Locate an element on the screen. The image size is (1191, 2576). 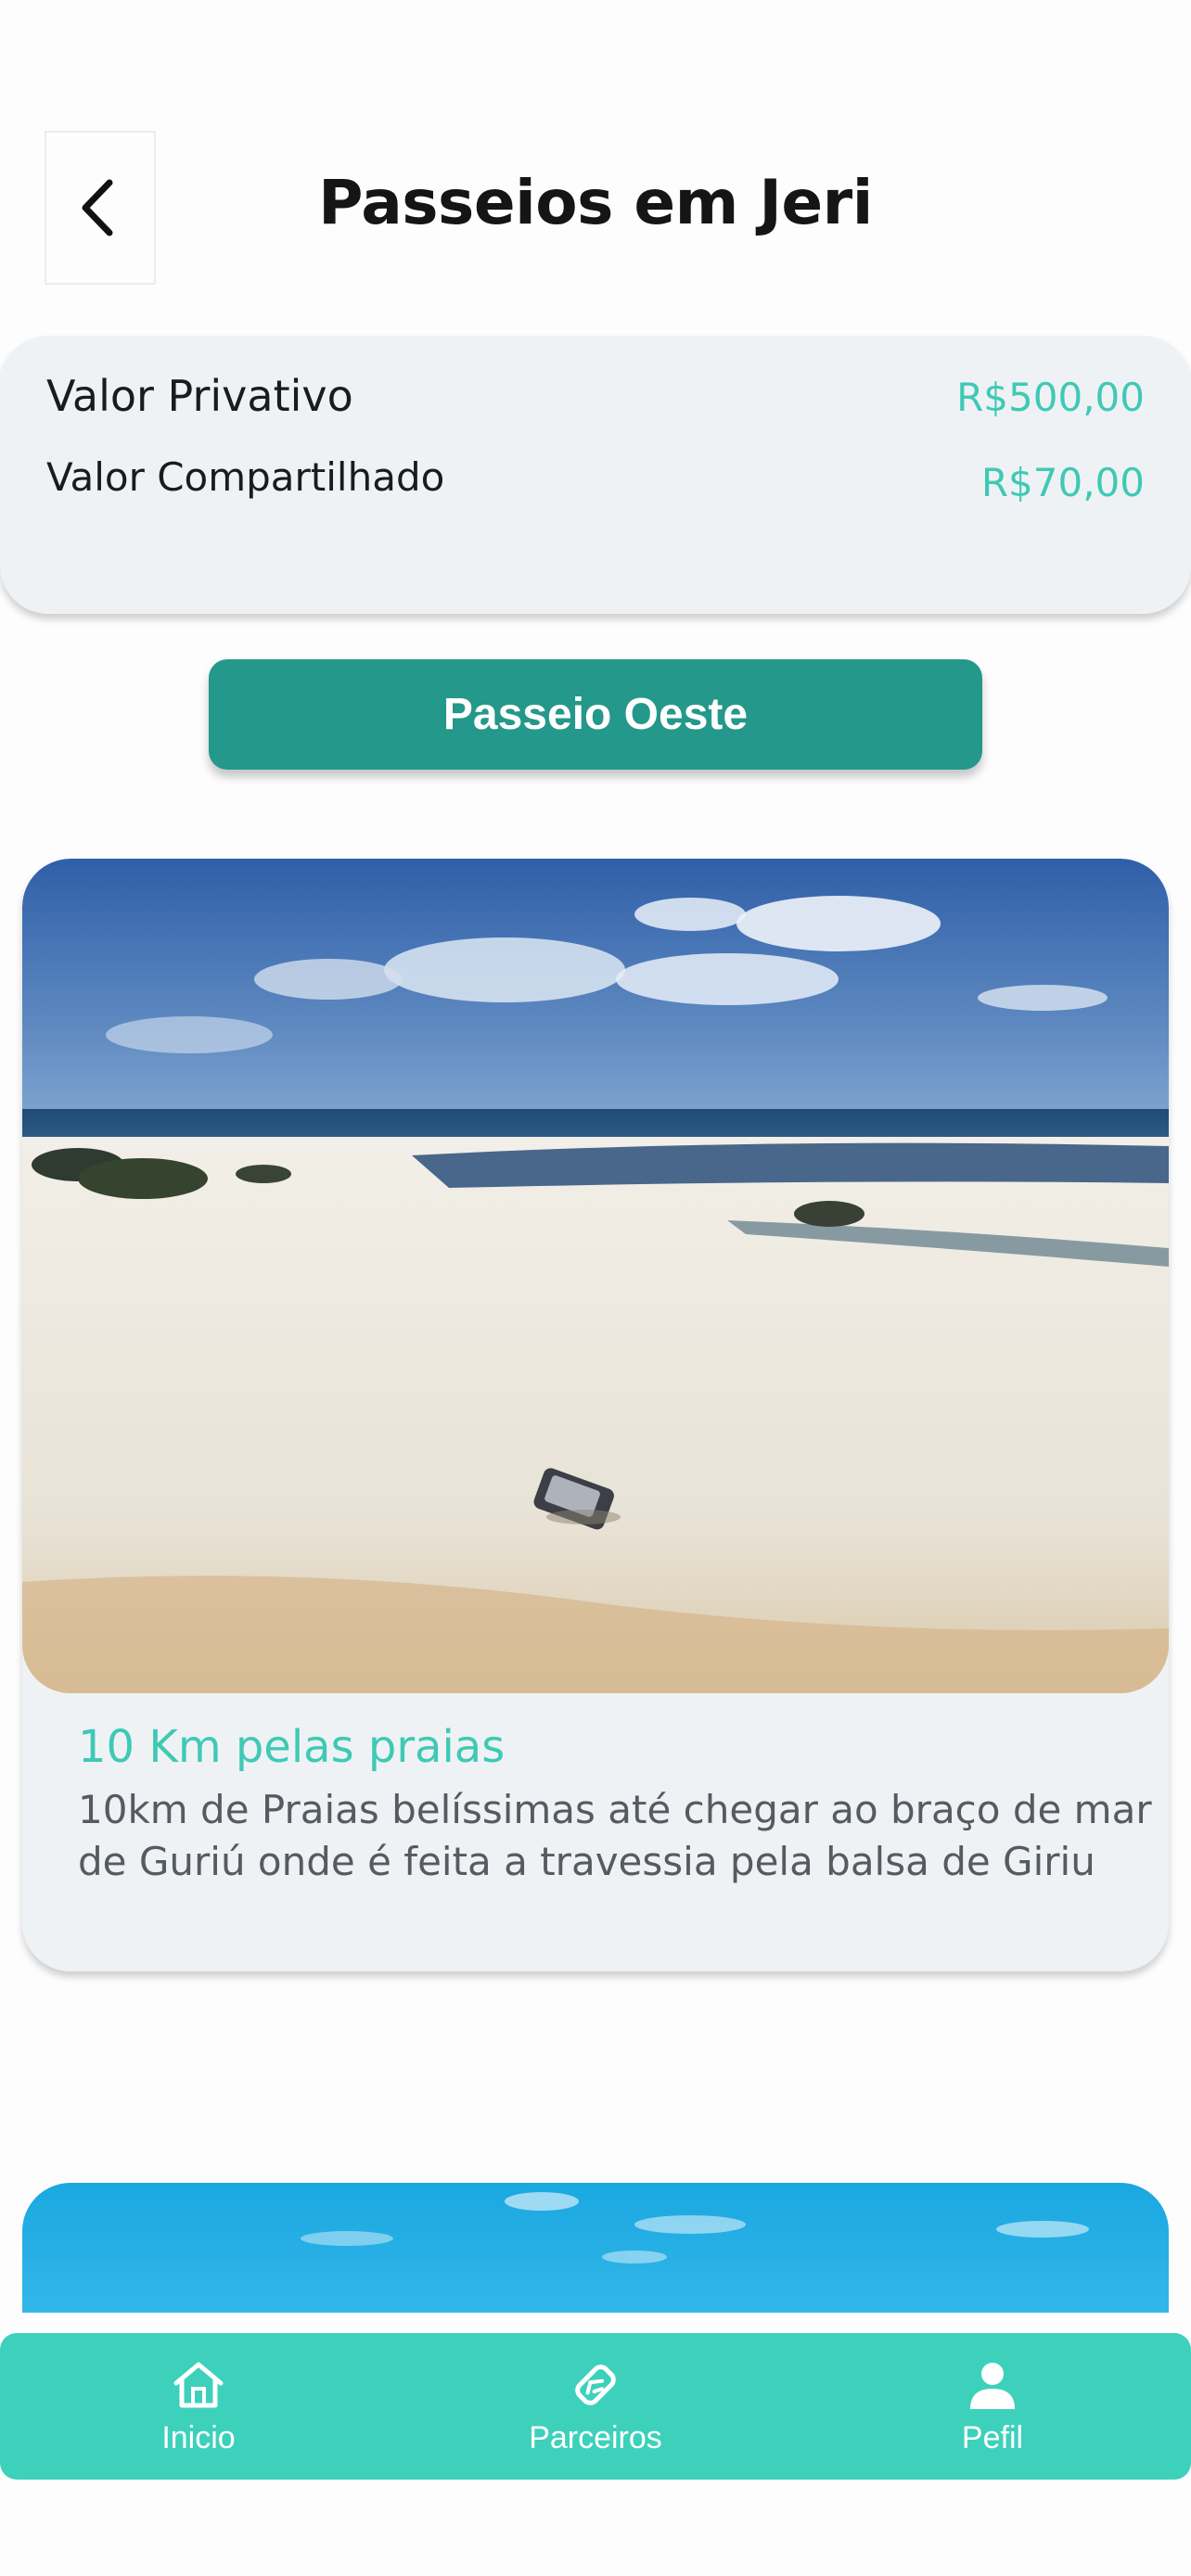
person-icon is located at coordinates (992, 2385).